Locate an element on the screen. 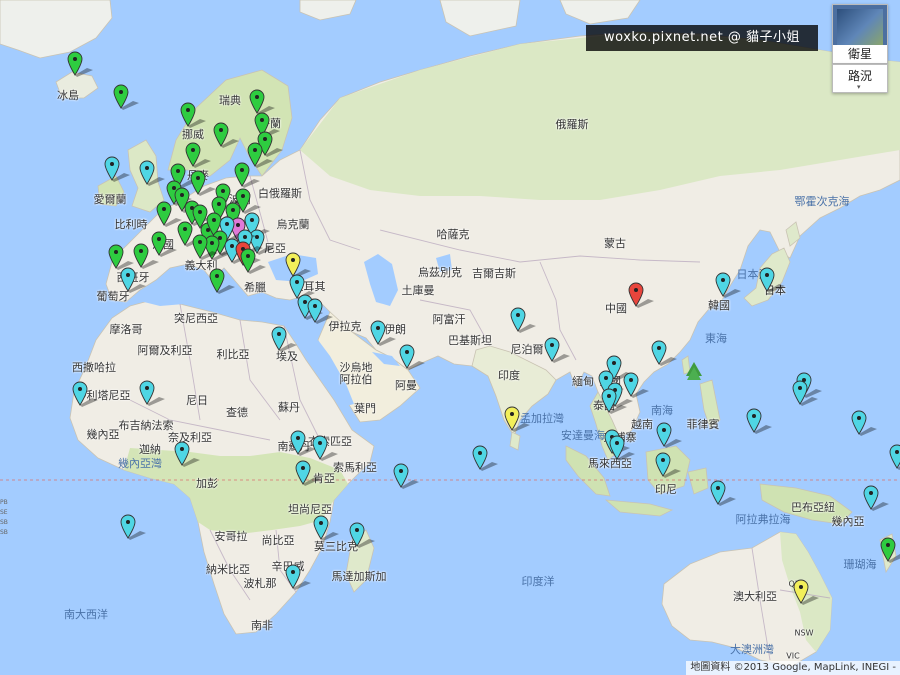 The height and width of the screenshot is (675, 900). satellite-label: 衛星 is located at coordinates (860, 54).